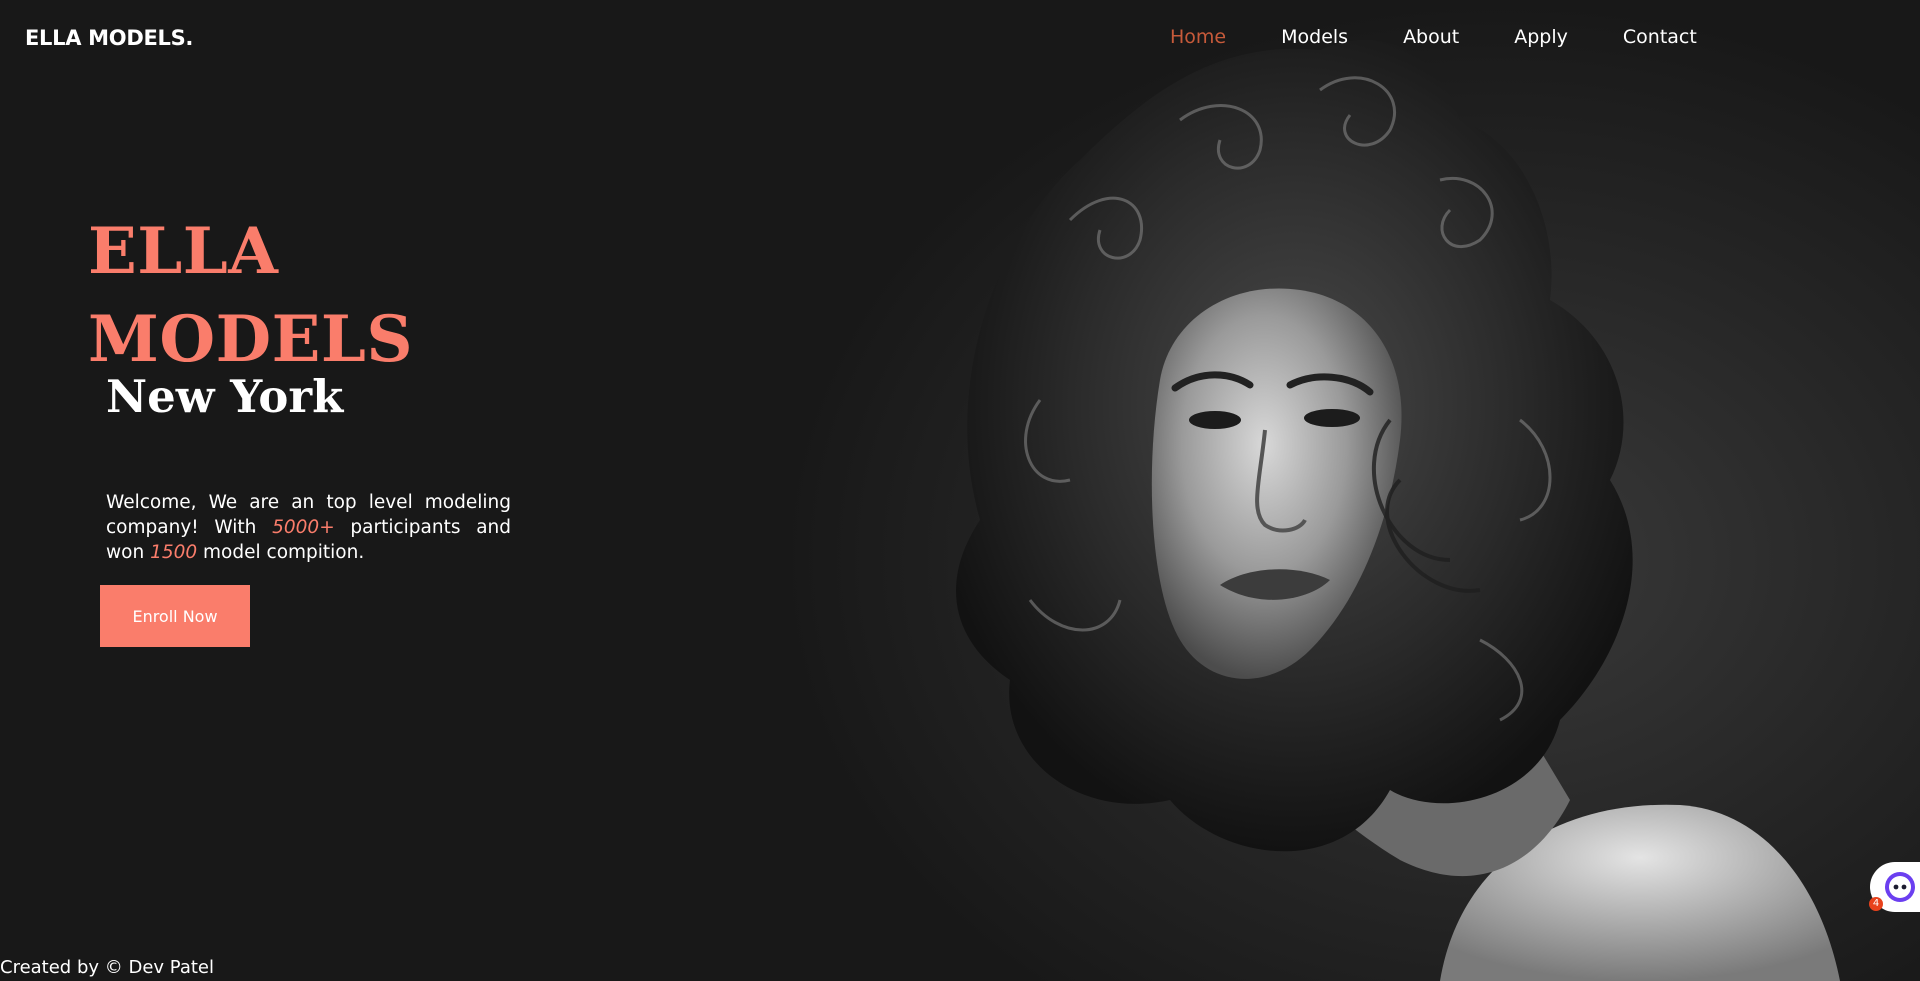 The height and width of the screenshot is (981, 1920). I want to click on footer-credit: Created by © Dev Patel, so click(107, 967).